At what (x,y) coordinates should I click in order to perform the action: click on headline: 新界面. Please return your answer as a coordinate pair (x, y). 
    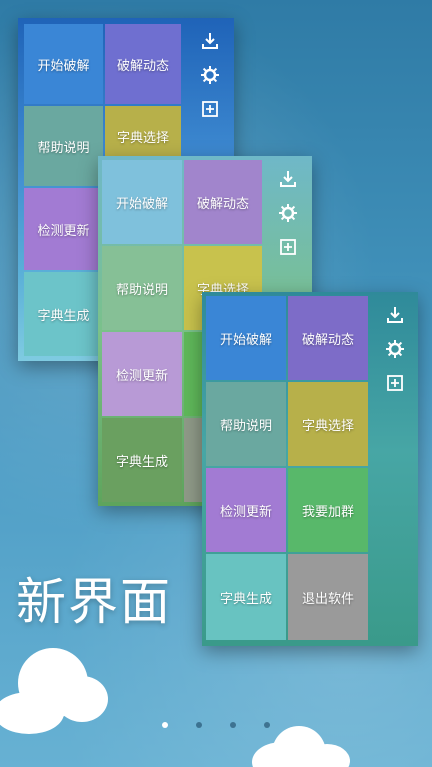
    Looking at the image, I should click on (94, 602).